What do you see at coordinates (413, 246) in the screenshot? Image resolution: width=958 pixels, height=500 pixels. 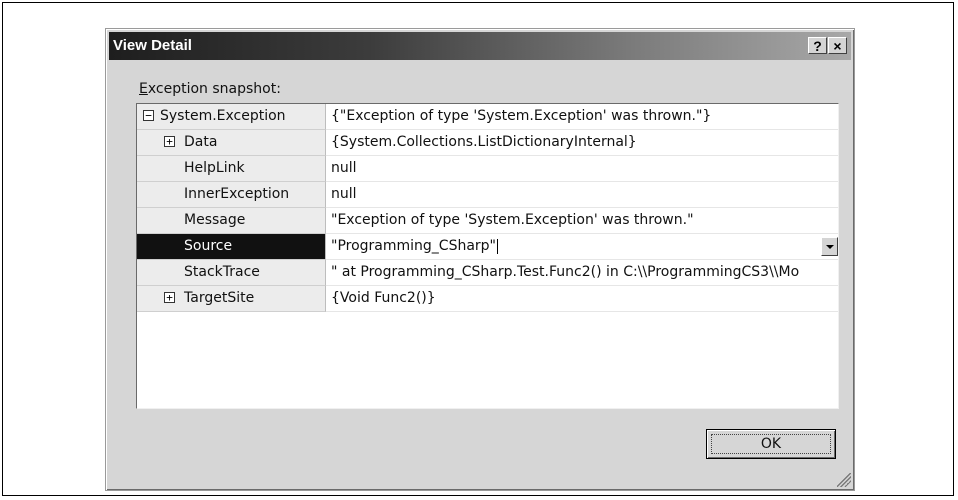 I see `property-value-text: "Programming_CSharp"` at bounding box center [413, 246].